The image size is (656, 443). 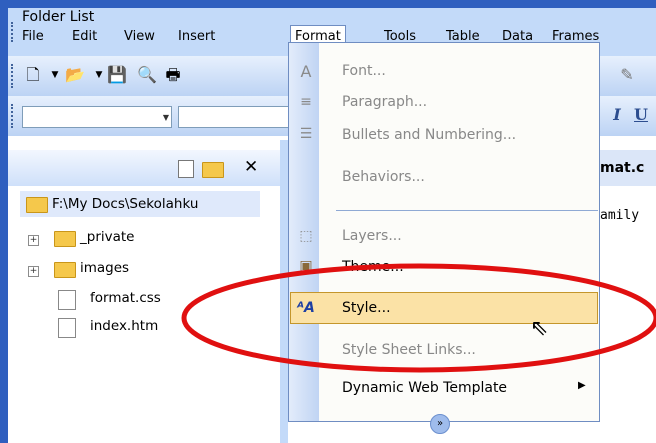 I want to click on expand-menu-chevron-icon: », so click(x=440, y=424).